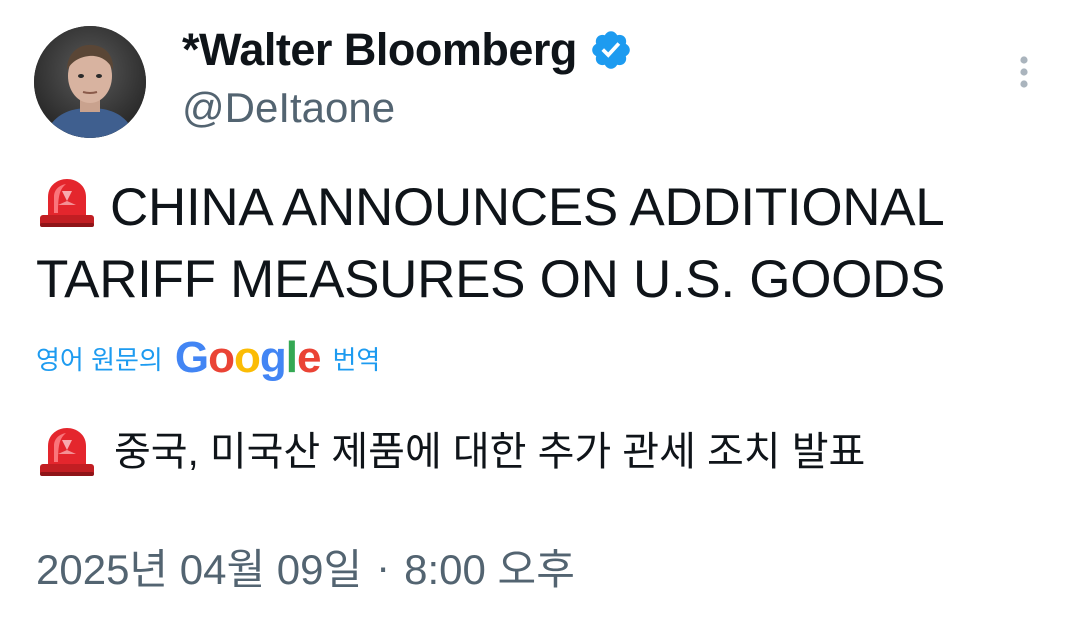  What do you see at coordinates (248, 357) in the screenshot?
I see `google-logo: Google` at bounding box center [248, 357].